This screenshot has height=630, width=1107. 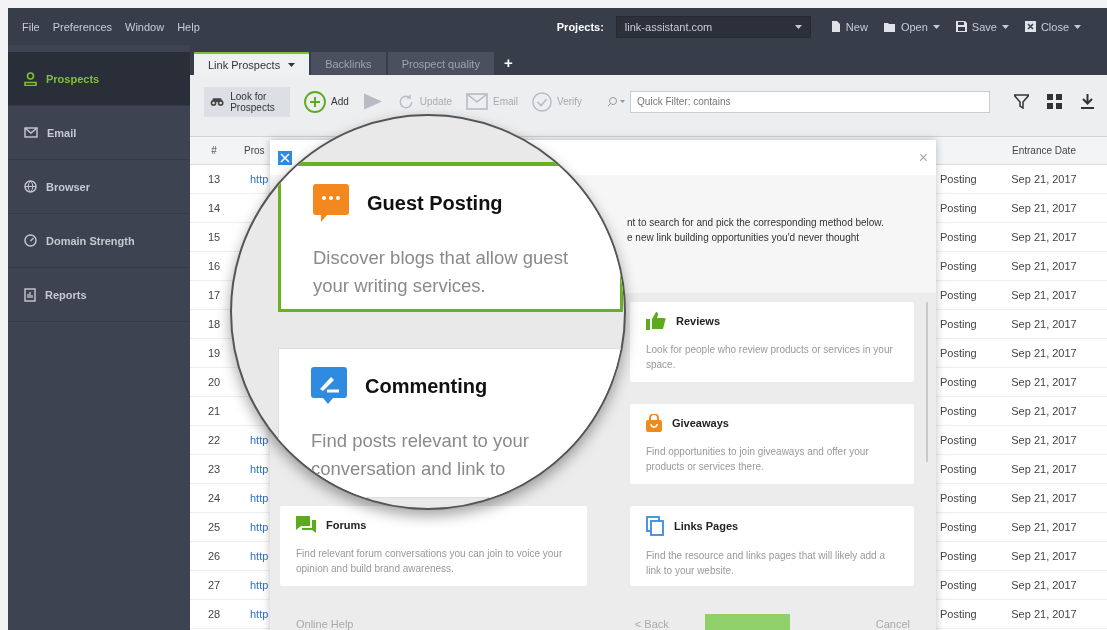 What do you see at coordinates (435, 203) in the screenshot?
I see `card-title: Guest Posting` at bounding box center [435, 203].